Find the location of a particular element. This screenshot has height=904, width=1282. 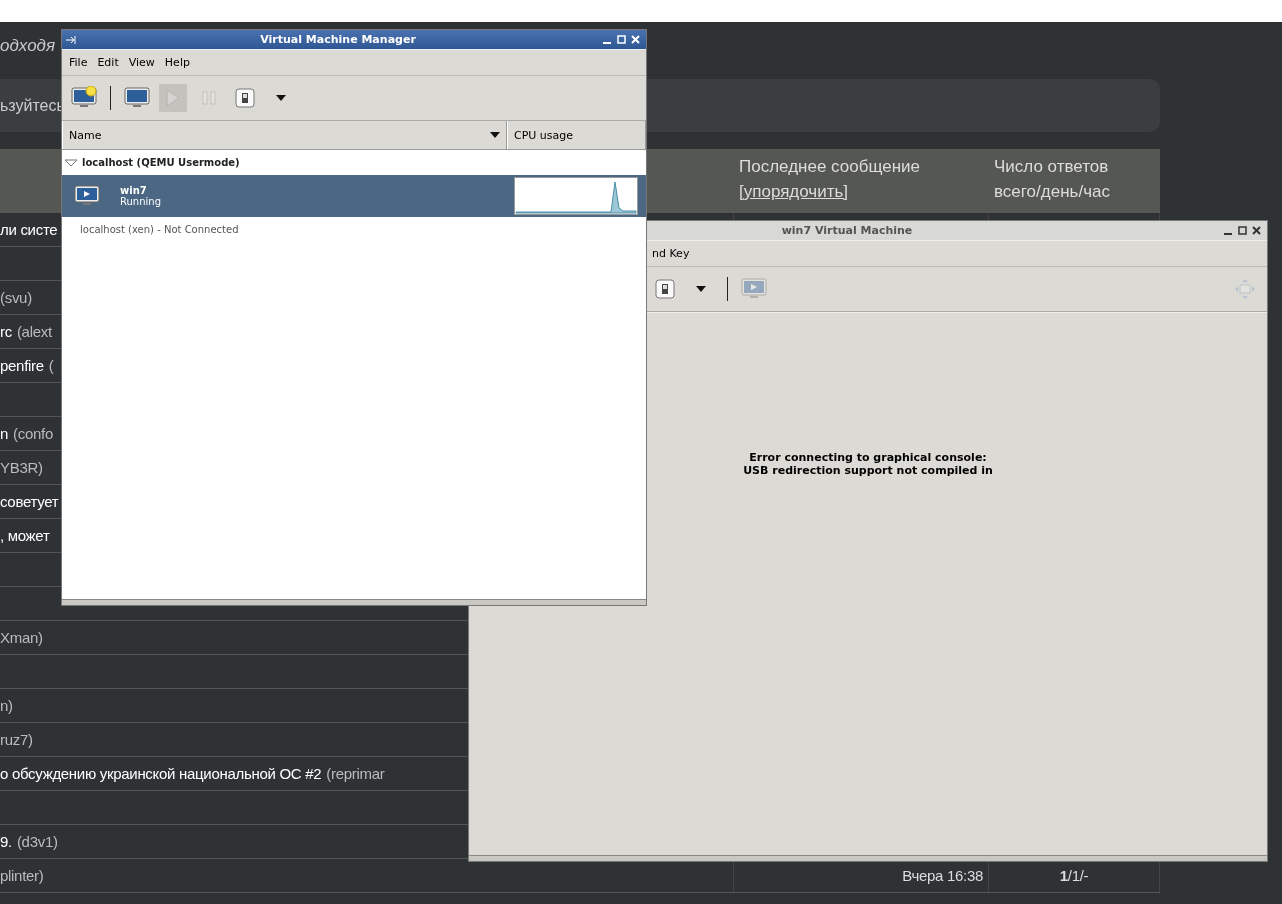

topic-link: ли систе is located at coordinates (29, 229).